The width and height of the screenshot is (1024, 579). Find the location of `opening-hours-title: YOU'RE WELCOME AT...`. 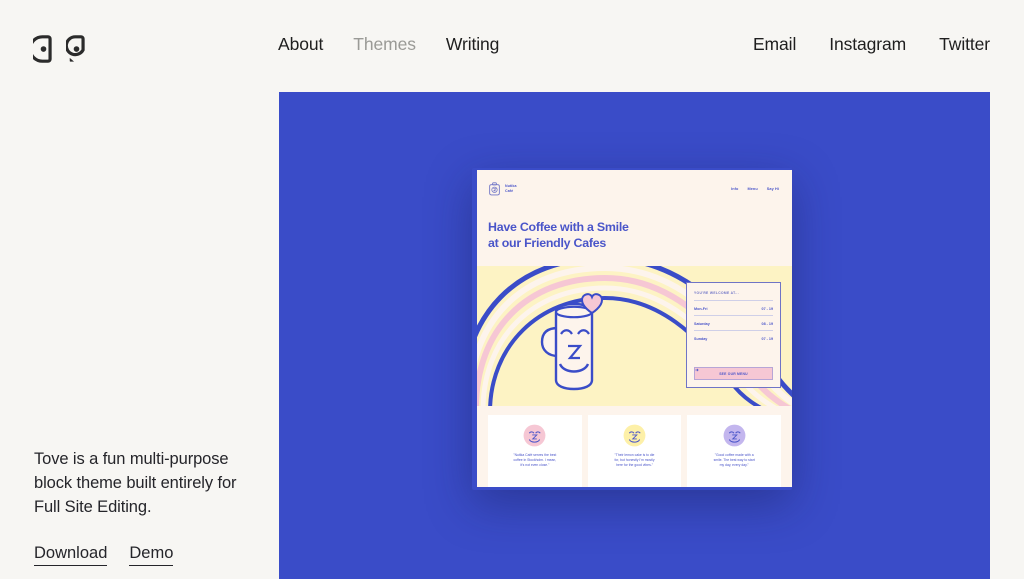

opening-hours-title: YOU'RE WELCOME AT... is located at coordinates (716, 293).